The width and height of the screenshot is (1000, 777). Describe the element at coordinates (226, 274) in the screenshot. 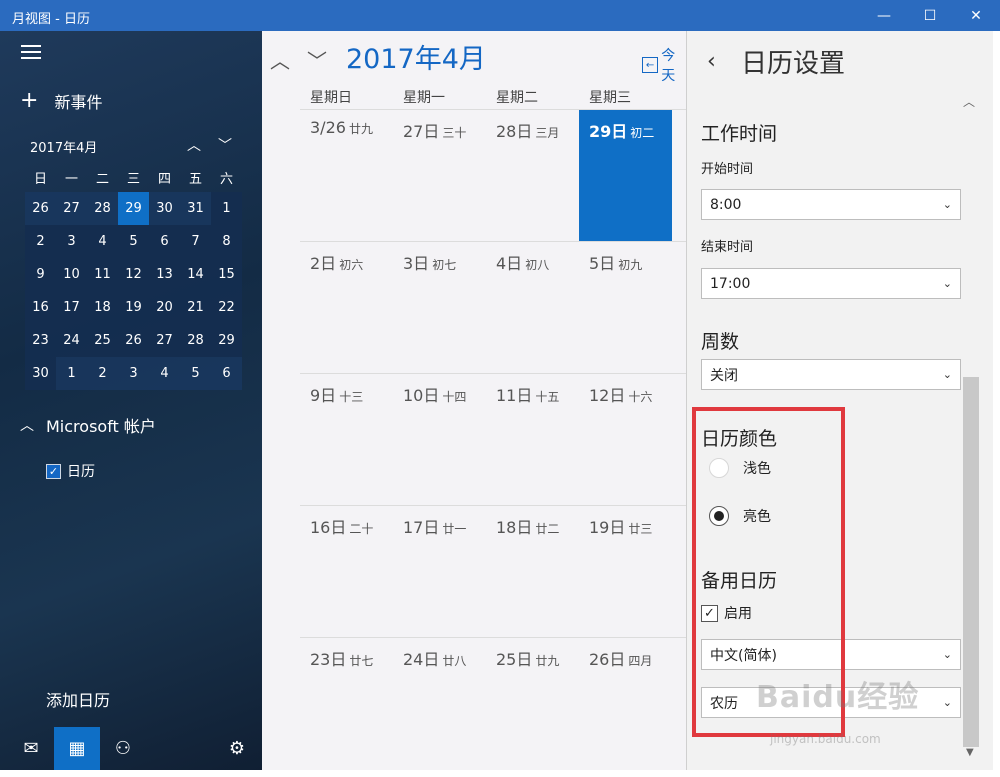

I see `mini-day: 15` at that location.